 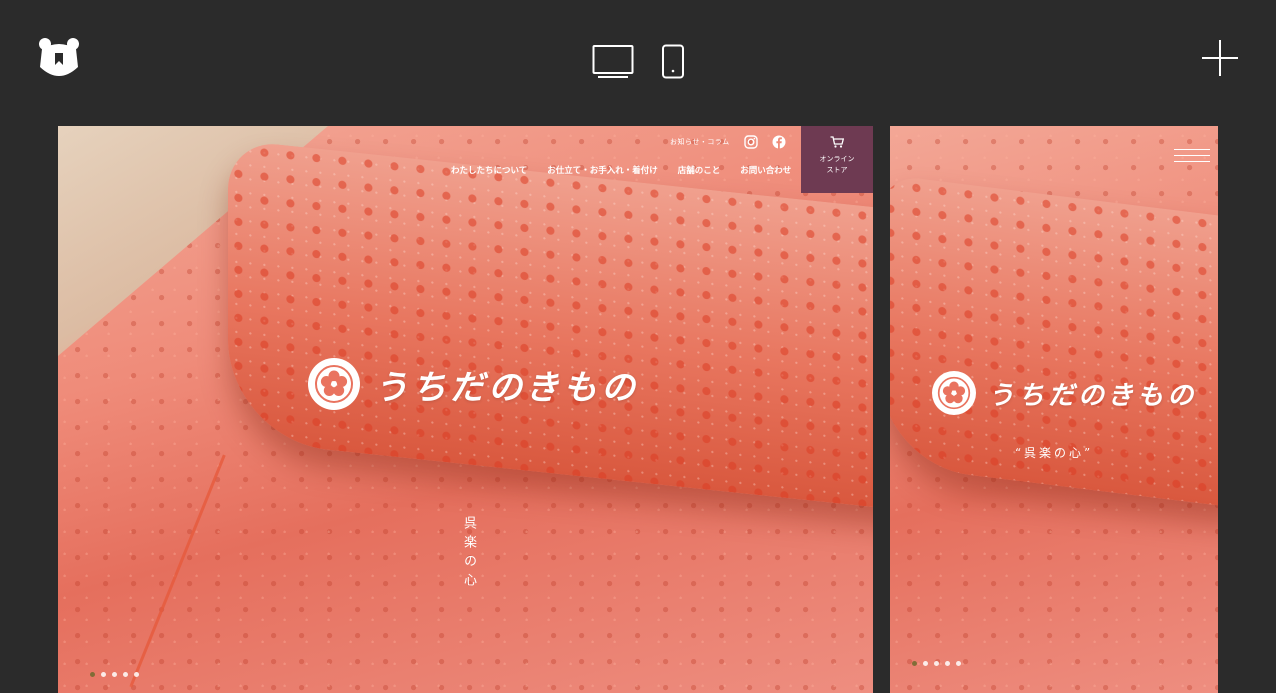 I want to click on plus-icon, so click(x=1220, y=58).